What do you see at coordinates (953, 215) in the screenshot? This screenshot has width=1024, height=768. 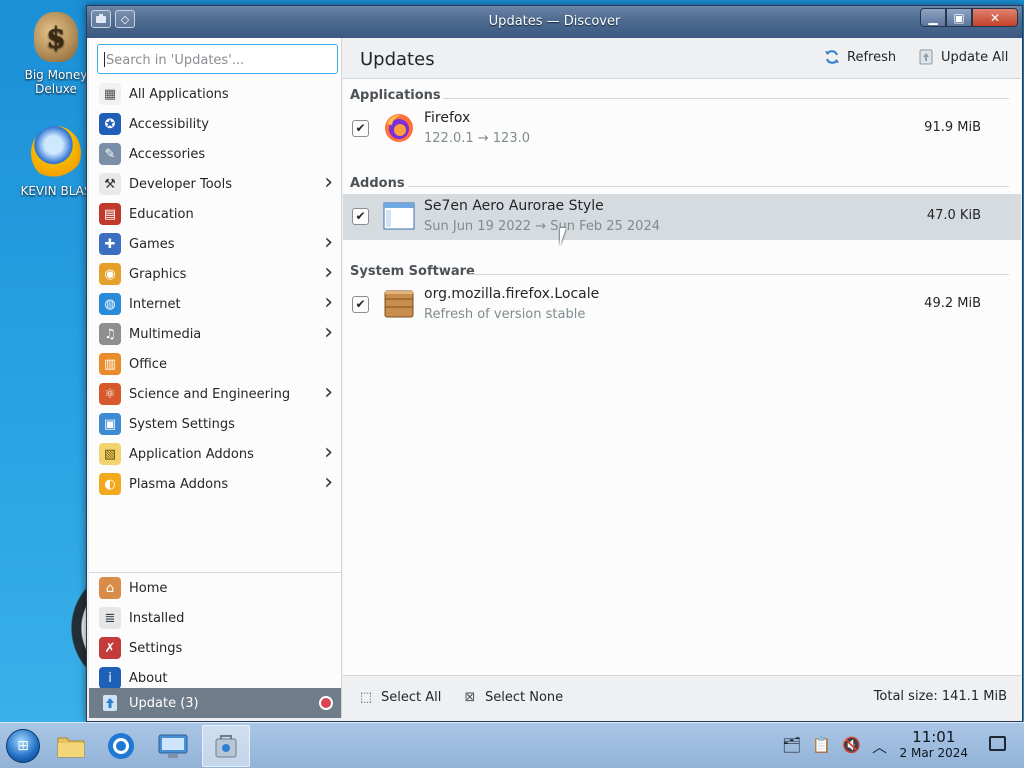 I see `update-size: 47.0 KiB` at bounding box center [953, 215].